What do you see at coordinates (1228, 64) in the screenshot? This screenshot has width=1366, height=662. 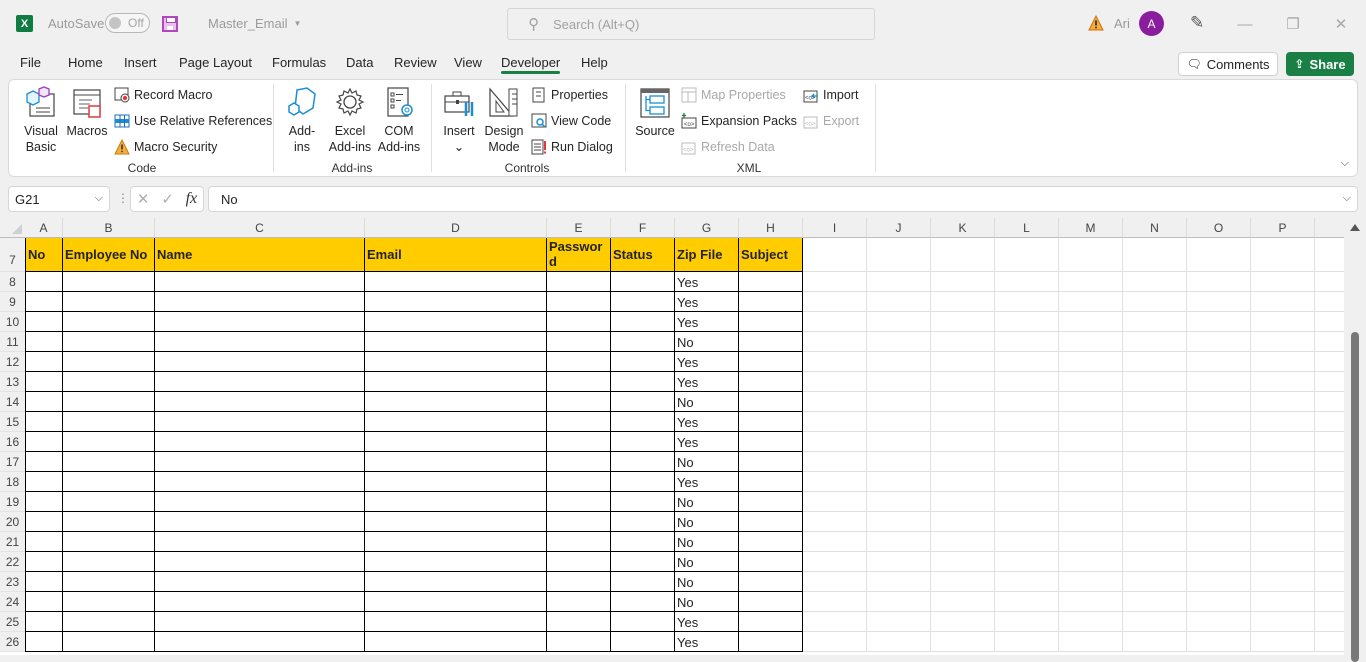 I see `comments-button: 🗨 Comments` at bounding box center [1228, 64].